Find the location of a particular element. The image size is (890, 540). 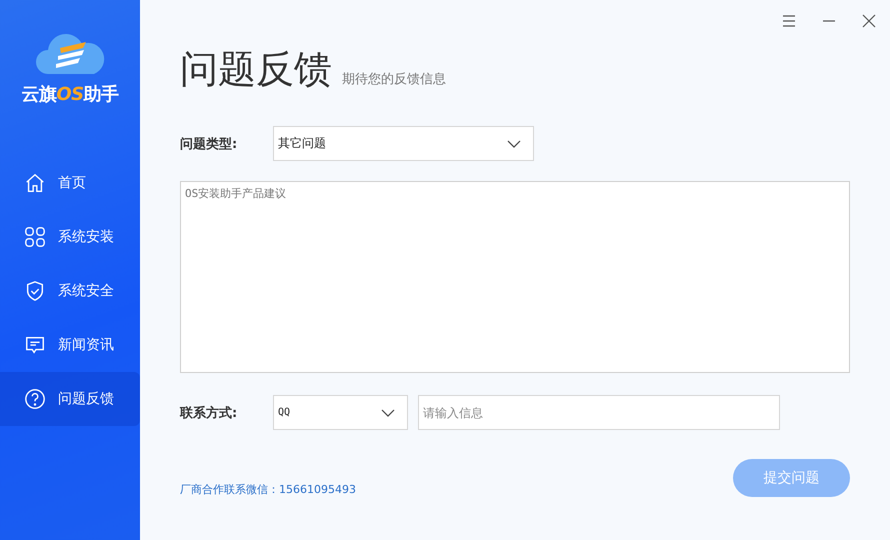

contact-type-dropdown: QQ is located at coordinates (340, 412).